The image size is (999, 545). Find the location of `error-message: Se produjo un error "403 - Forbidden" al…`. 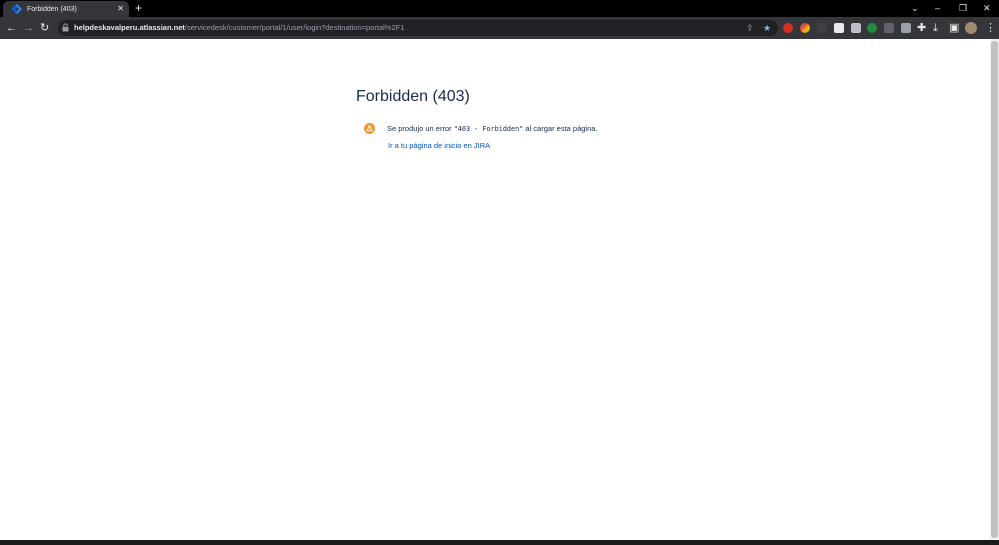

error-message: Se produjo un error "403 - Forbidden" al… is located at coordinates (481, 129).